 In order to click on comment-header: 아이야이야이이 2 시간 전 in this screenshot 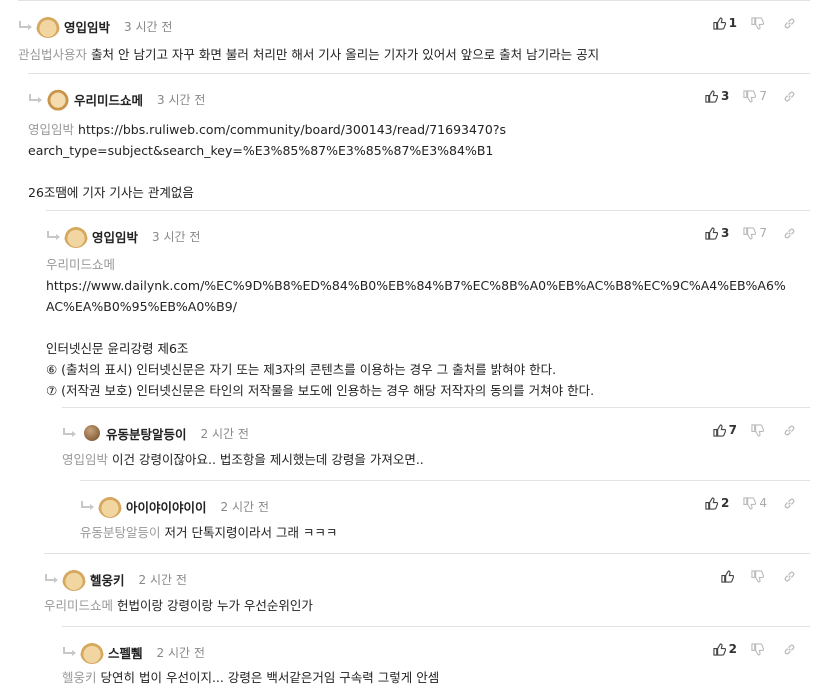, I will do `click(174, 506)`.